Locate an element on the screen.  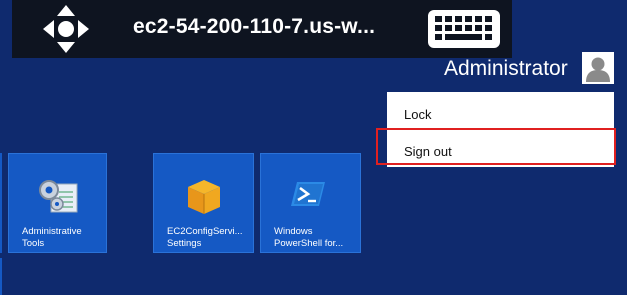
move-arrows-icon is located at coordinates (66, 29).